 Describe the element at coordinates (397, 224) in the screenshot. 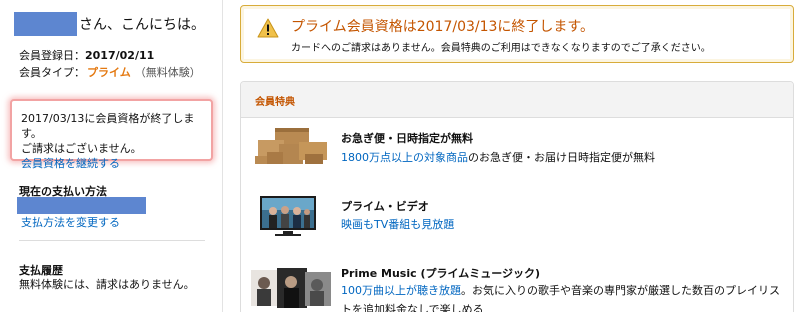

I see `benefit-video-link: 映画もTV番組も見放題` at that location.